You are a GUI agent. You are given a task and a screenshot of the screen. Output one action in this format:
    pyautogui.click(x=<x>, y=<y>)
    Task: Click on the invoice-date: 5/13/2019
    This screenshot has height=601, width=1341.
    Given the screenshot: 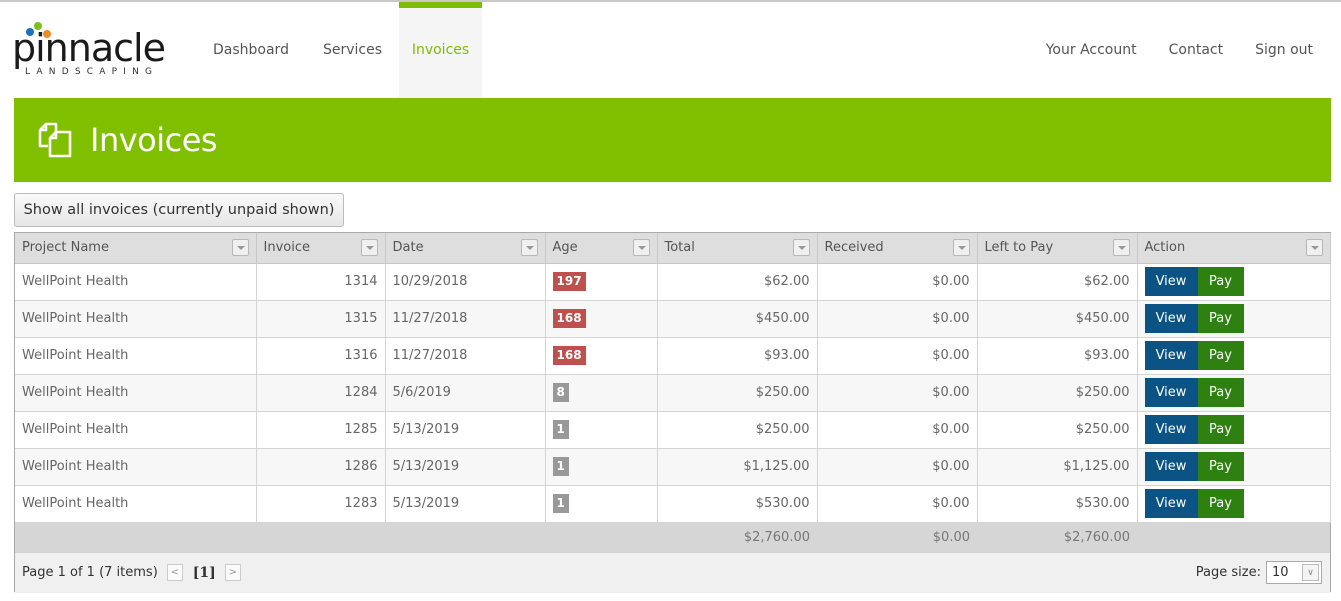 What is the action you would take?
    pyautogui.click(x=465, y=504)
    